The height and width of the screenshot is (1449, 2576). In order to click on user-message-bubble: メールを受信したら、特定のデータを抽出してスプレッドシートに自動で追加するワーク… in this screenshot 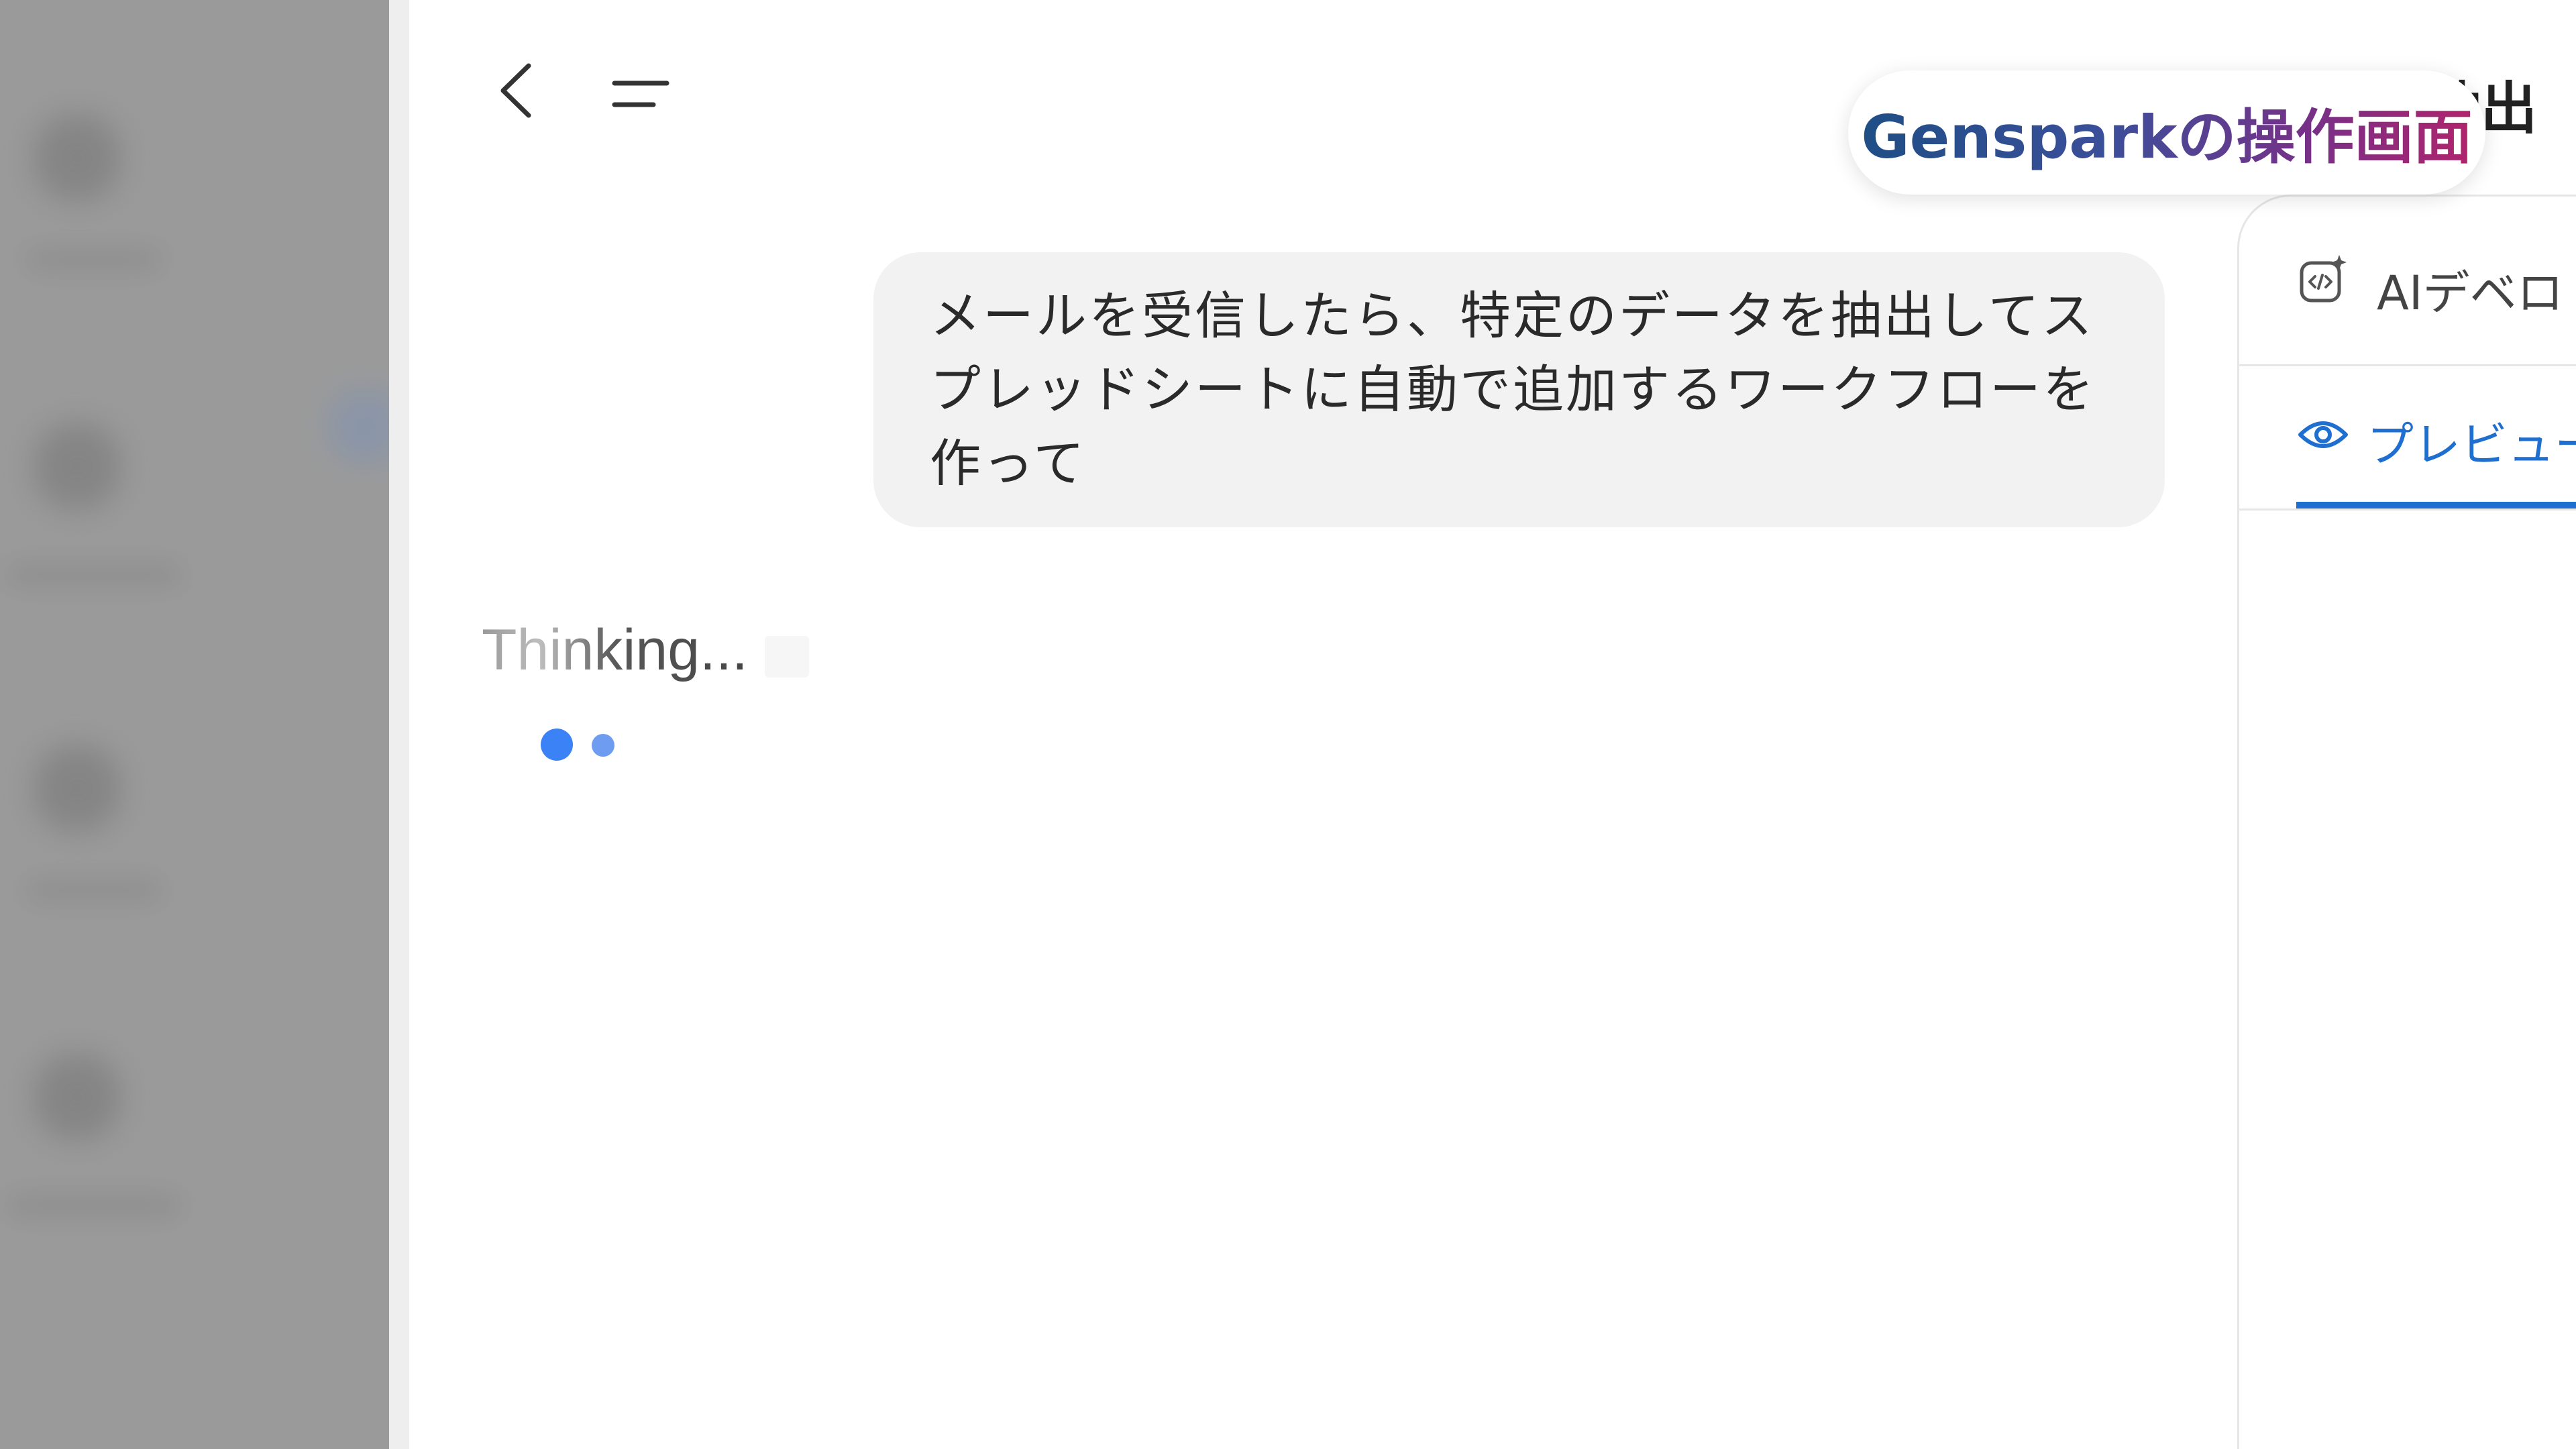, I will do `click(1519, 389)`.